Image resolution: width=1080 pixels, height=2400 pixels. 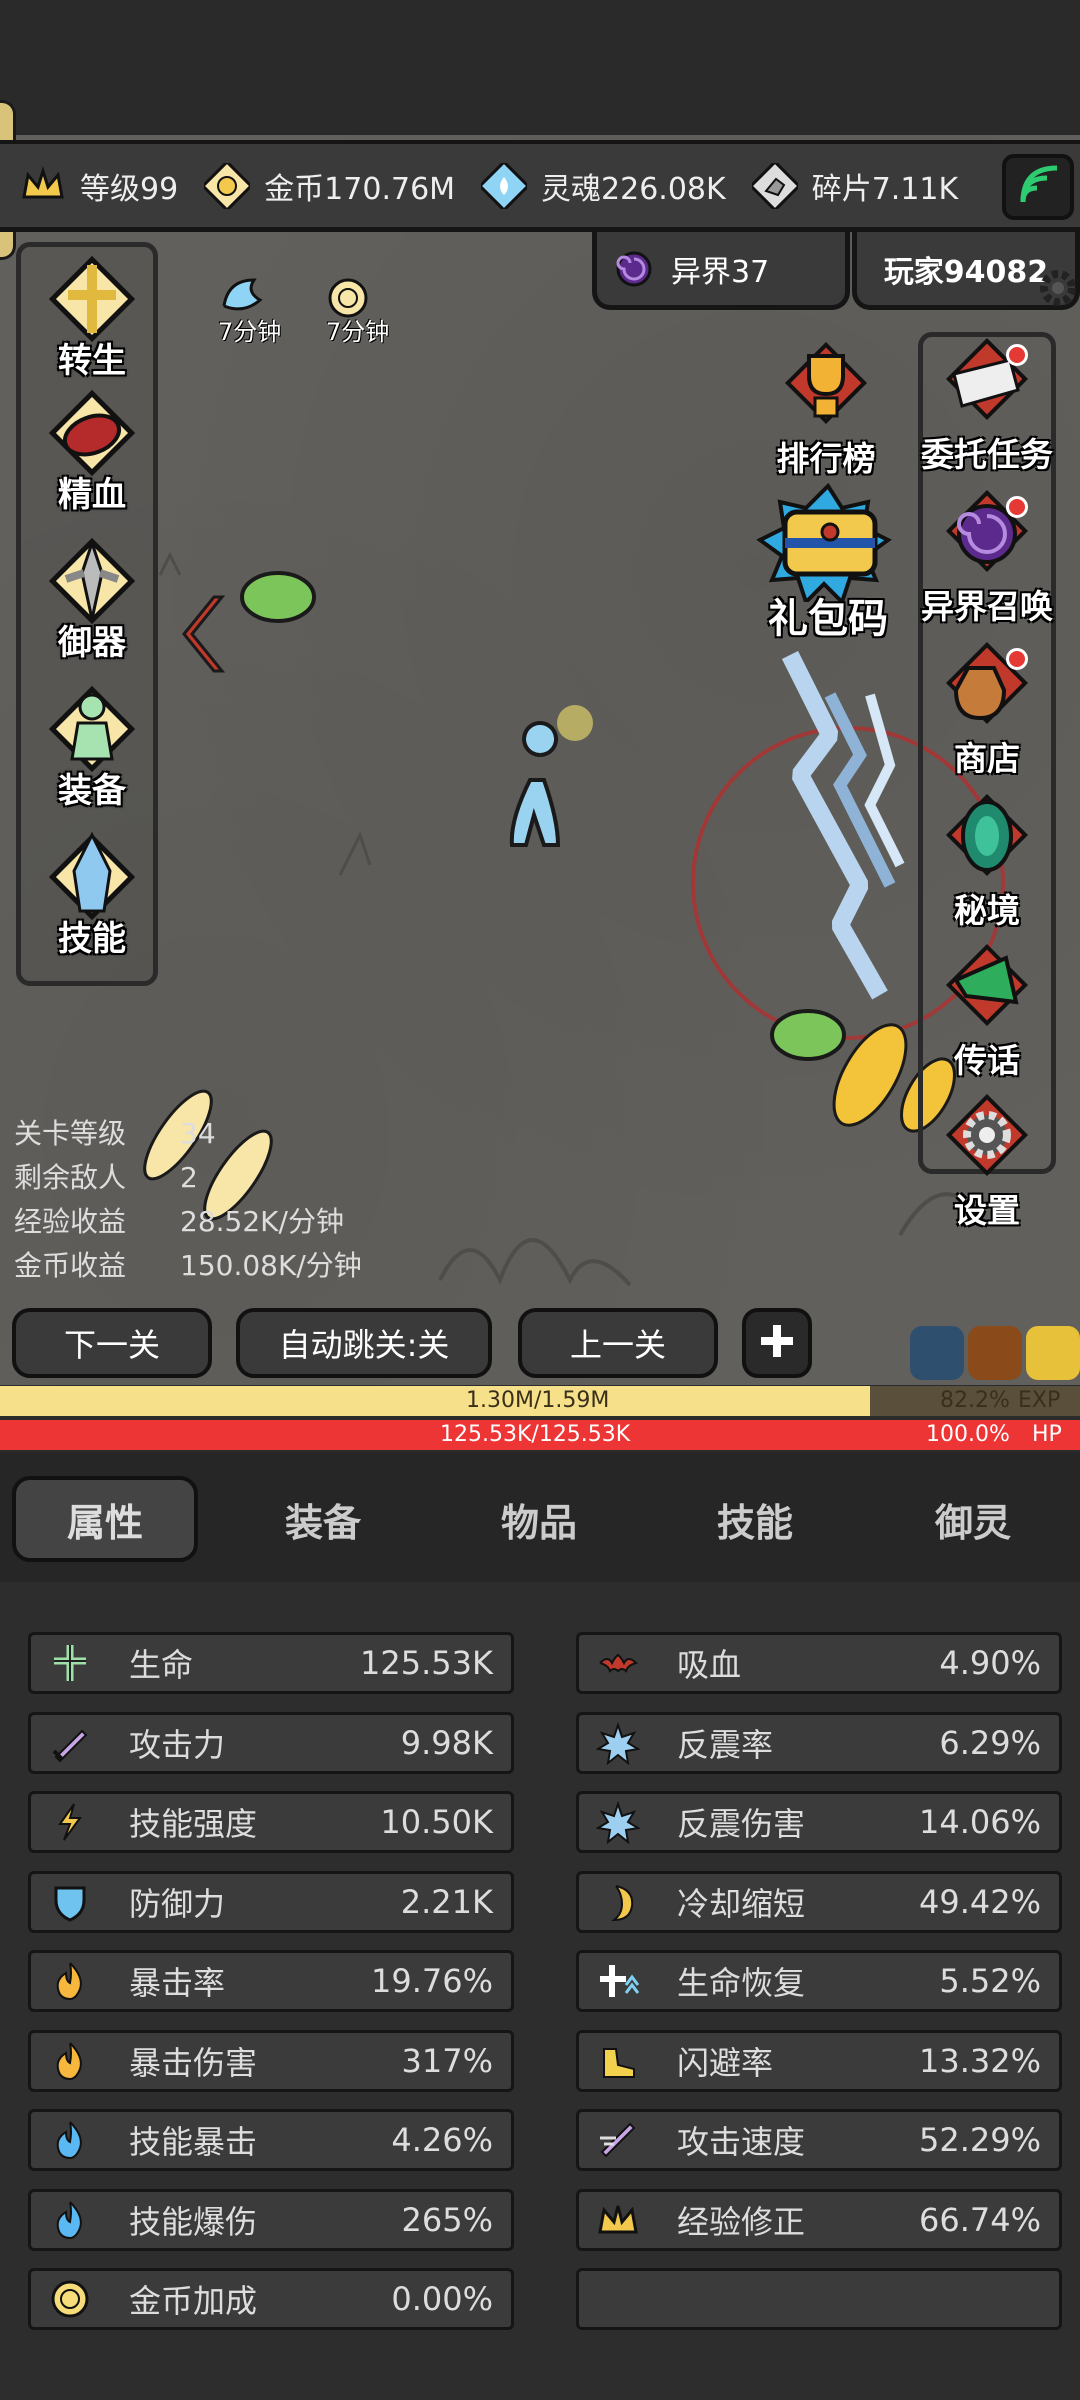 What do you see at coordinates (129, 189) in the screenshot?
I see `level-text: 等级99` at bounding box center [129, 189].